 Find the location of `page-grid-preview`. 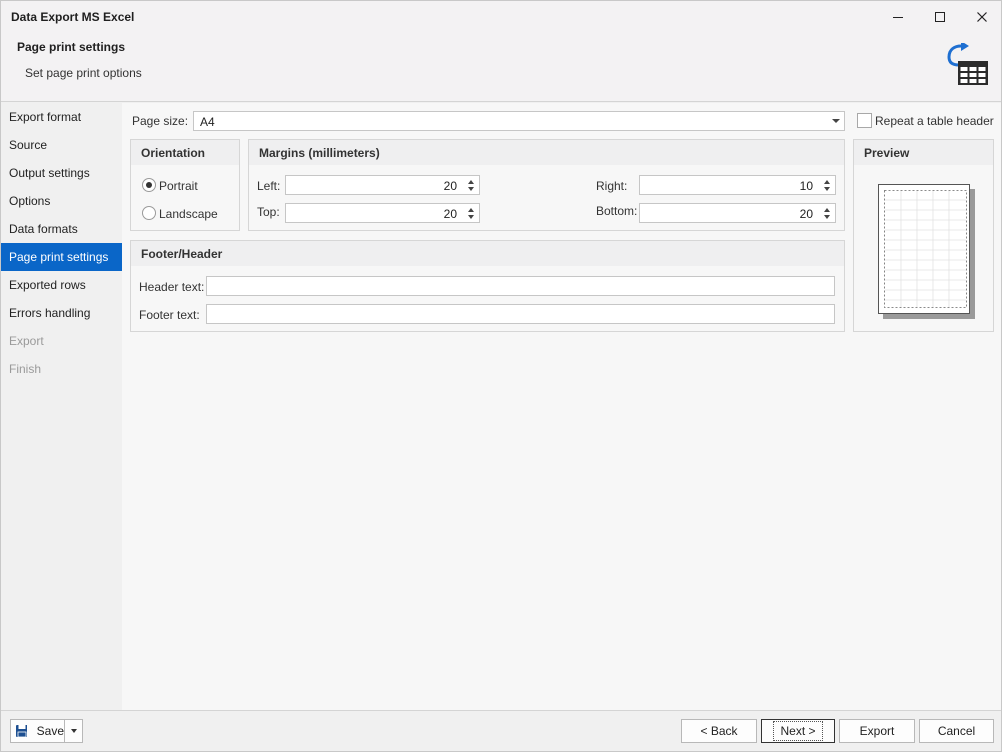

page-grid-preview is located at coordinates (925, 249).